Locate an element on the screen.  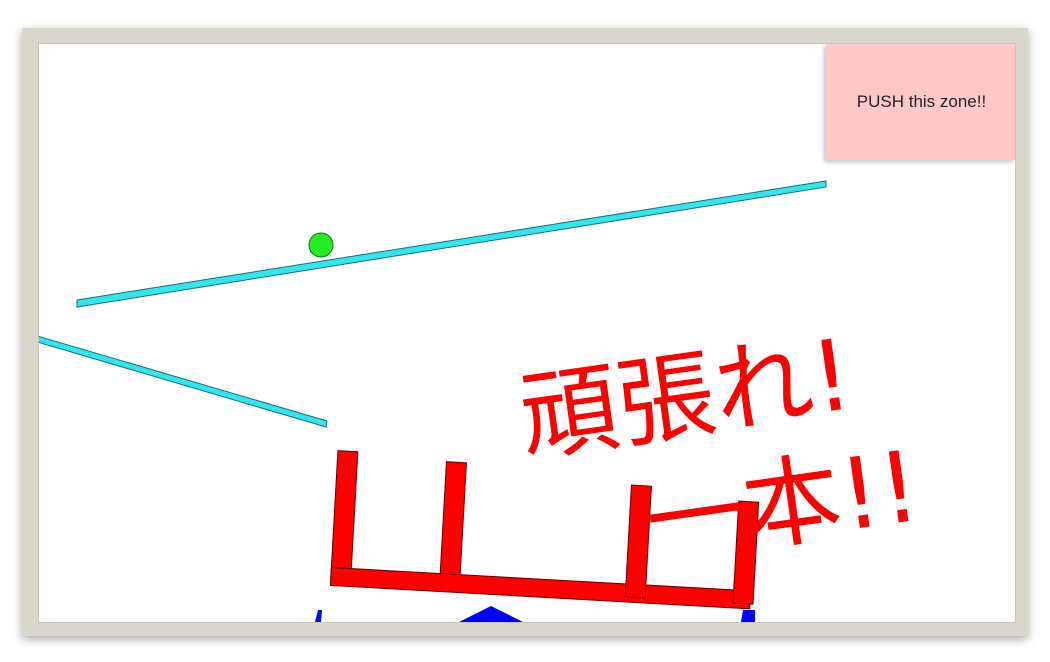
upper-rail is located at coordinates (451, 244).